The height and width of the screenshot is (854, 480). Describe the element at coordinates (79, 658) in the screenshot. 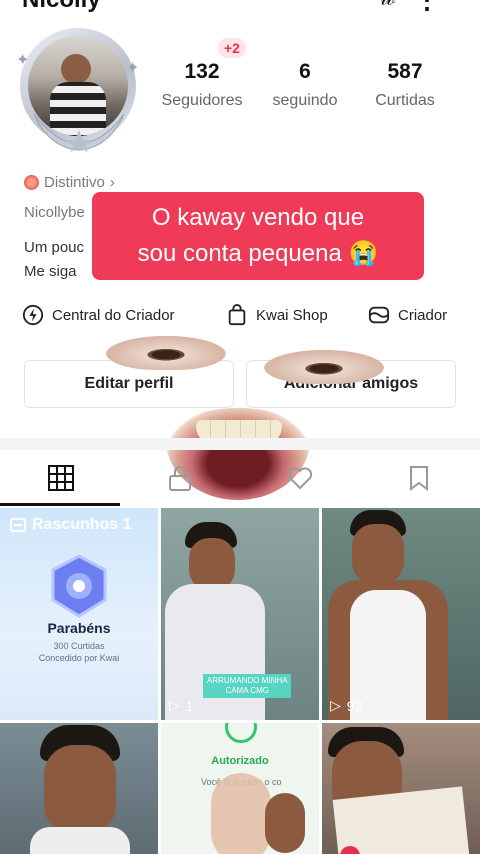

I see `drafts-sub-line: Concedido por Kwai` at that location.